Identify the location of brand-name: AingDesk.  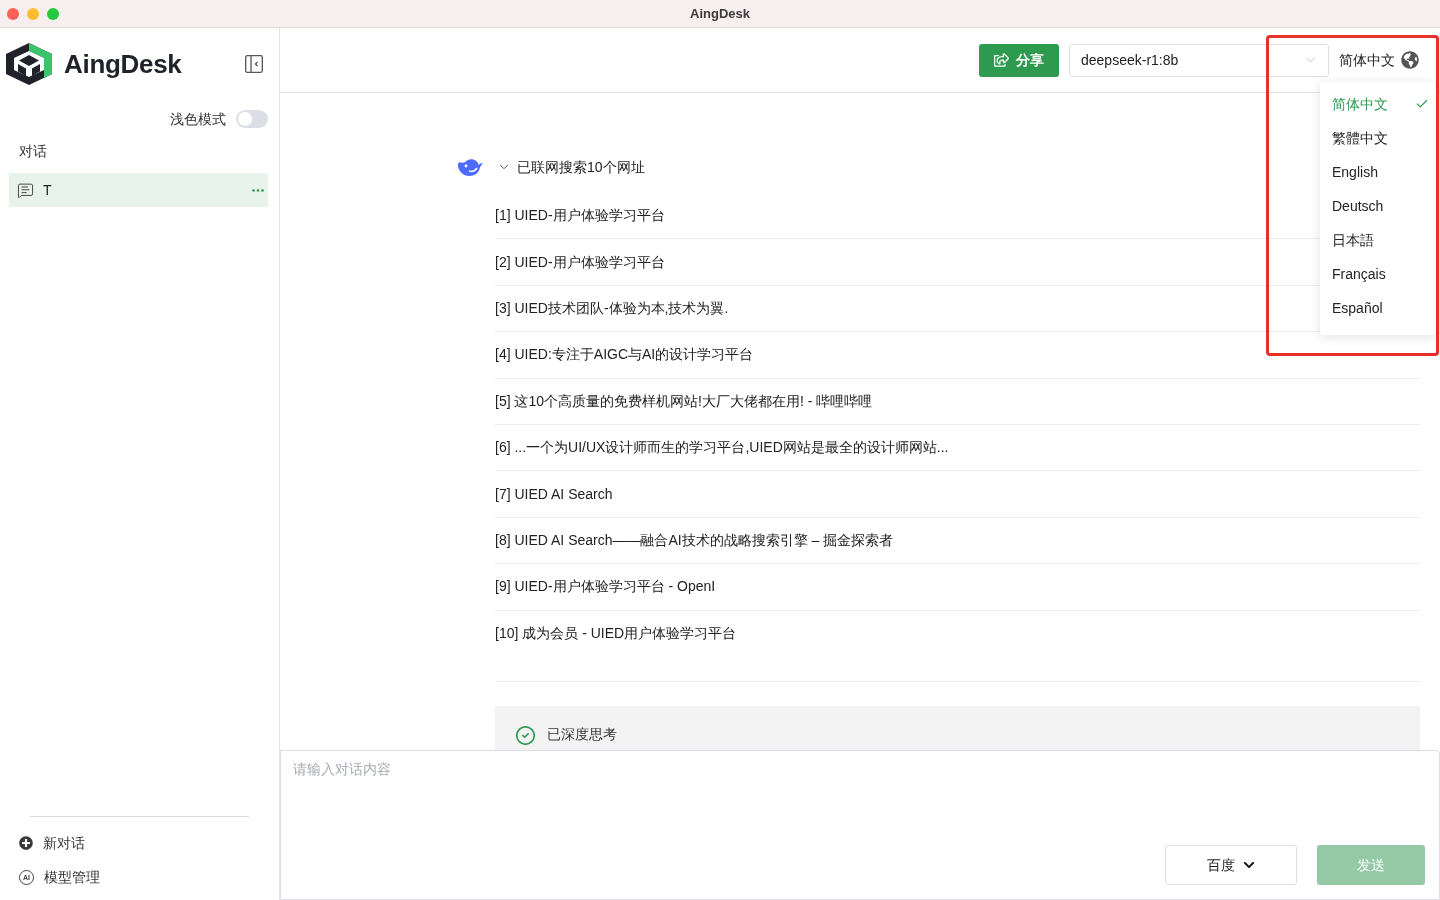
(123, 64).